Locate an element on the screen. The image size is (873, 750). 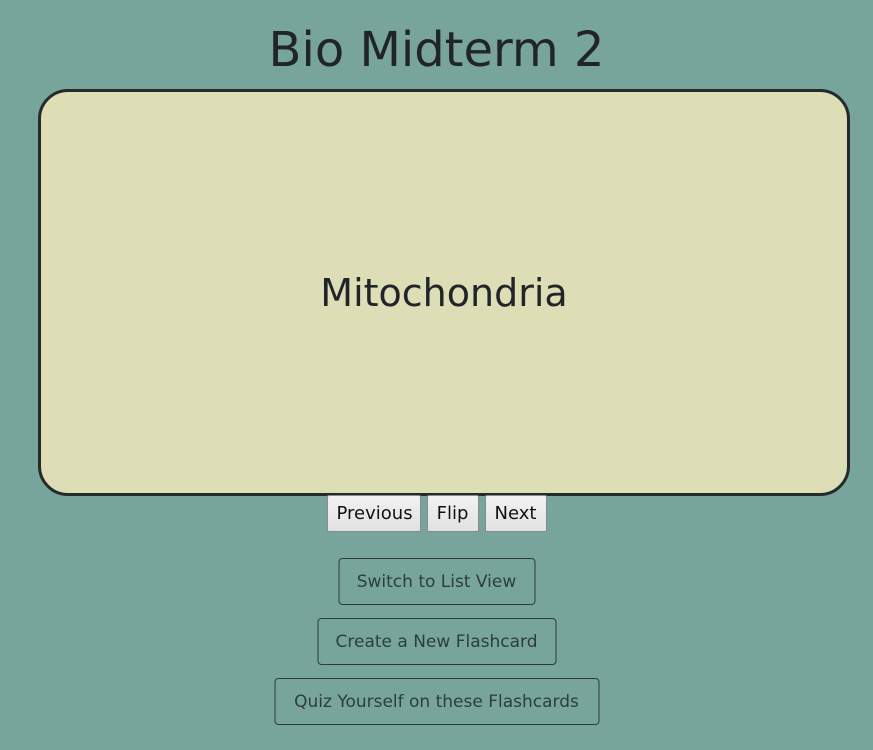
flip-button: Flip is located at coordinates (452, 513).